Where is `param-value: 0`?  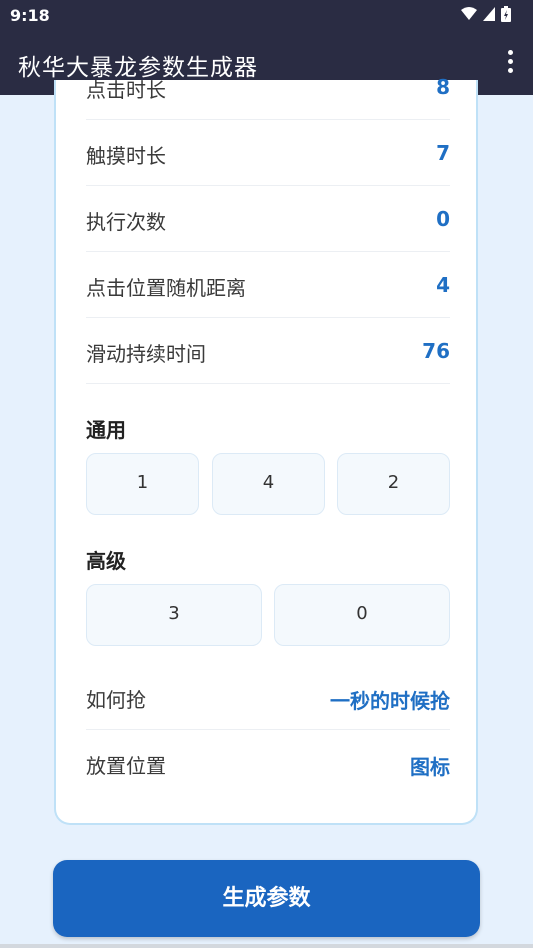
param-value: 0 is located at coordinates (443, 219).